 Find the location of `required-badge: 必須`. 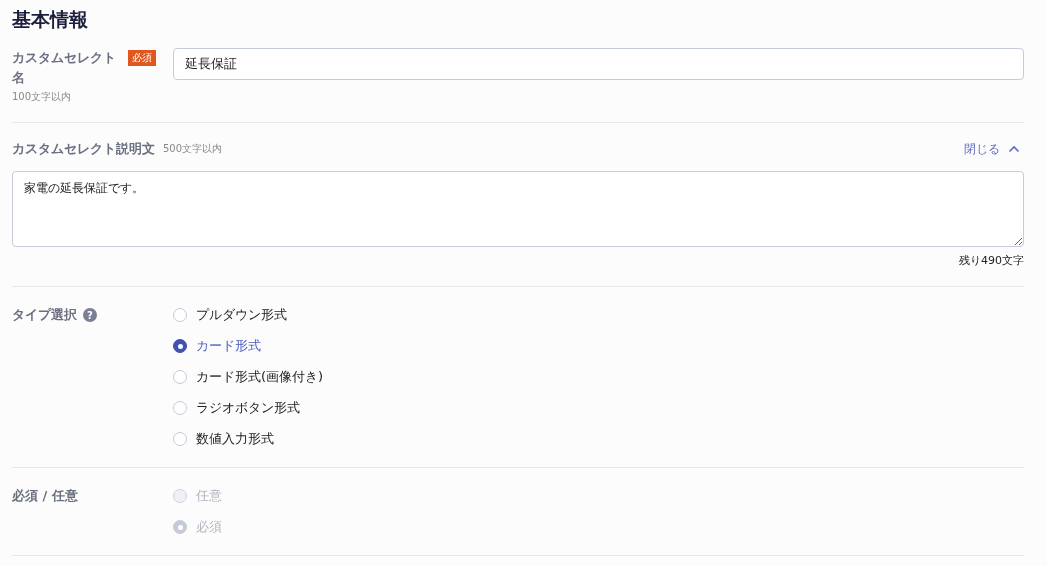

required-badge: 必須 is located at coordinates (142, 58).